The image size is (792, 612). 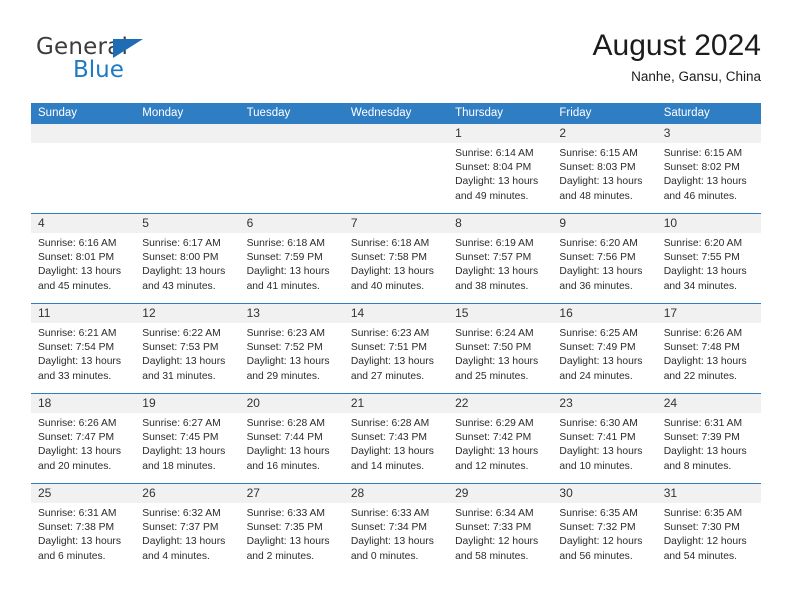 I want to click on weekday-header-thursday: Thursday, so click(x=479, y=113).